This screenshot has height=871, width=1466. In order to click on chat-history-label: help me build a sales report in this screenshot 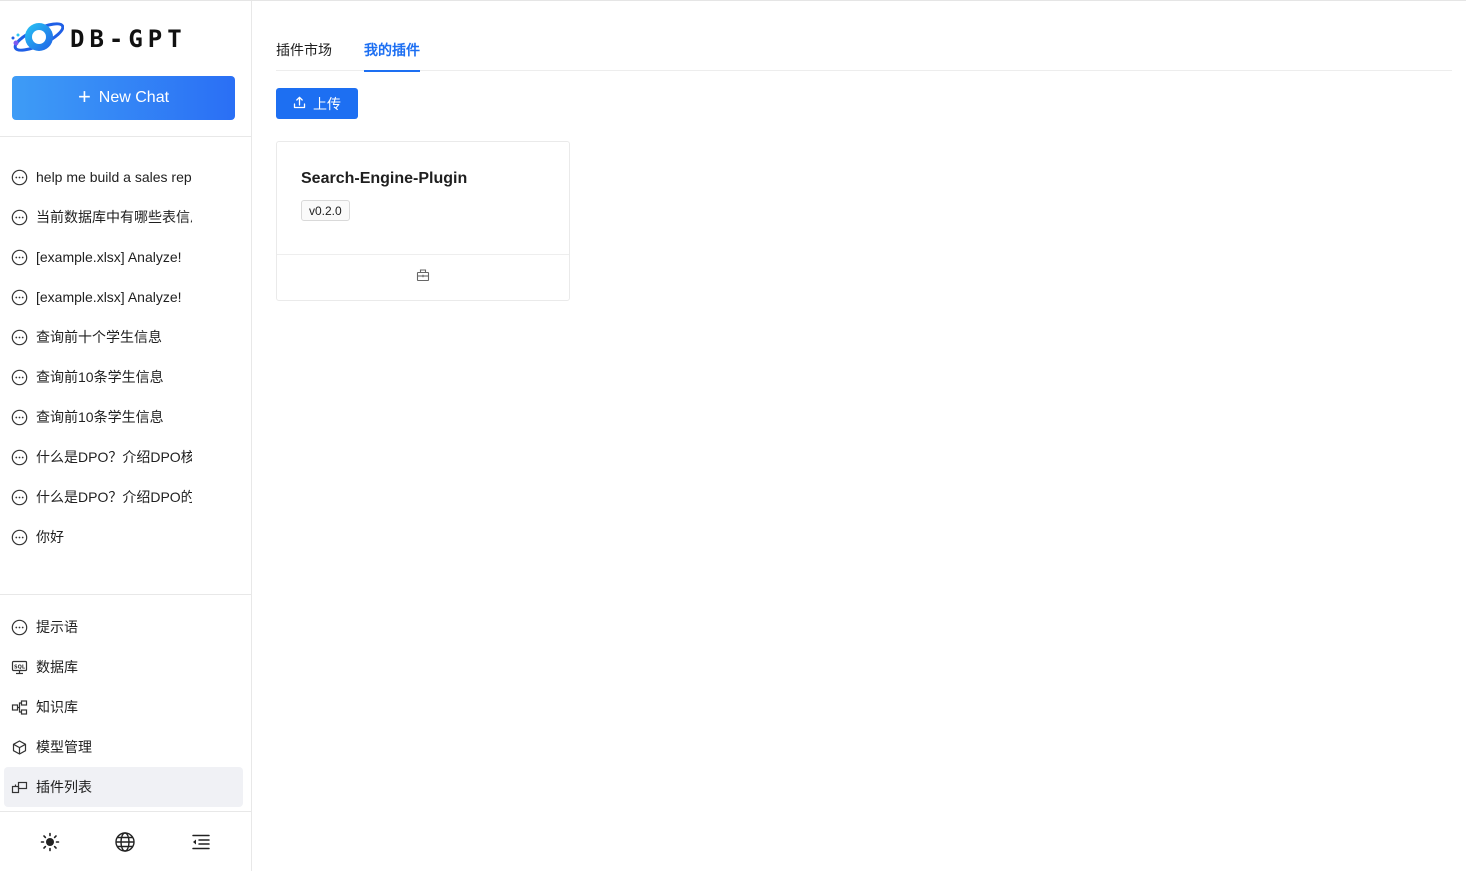, I will do `click(114, 177)`.